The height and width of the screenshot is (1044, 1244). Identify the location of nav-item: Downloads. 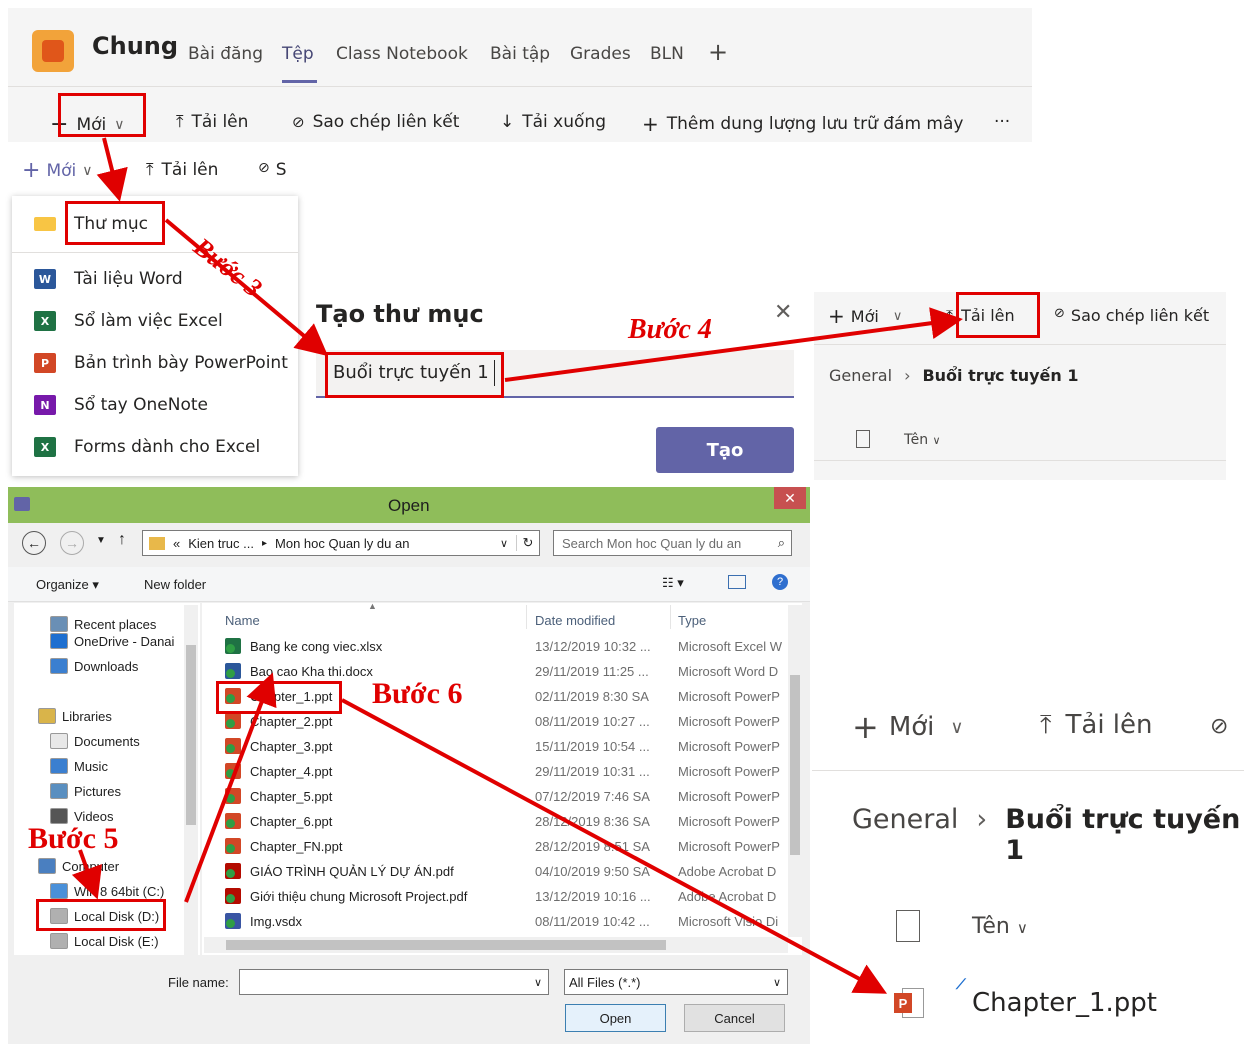
(94, 666).